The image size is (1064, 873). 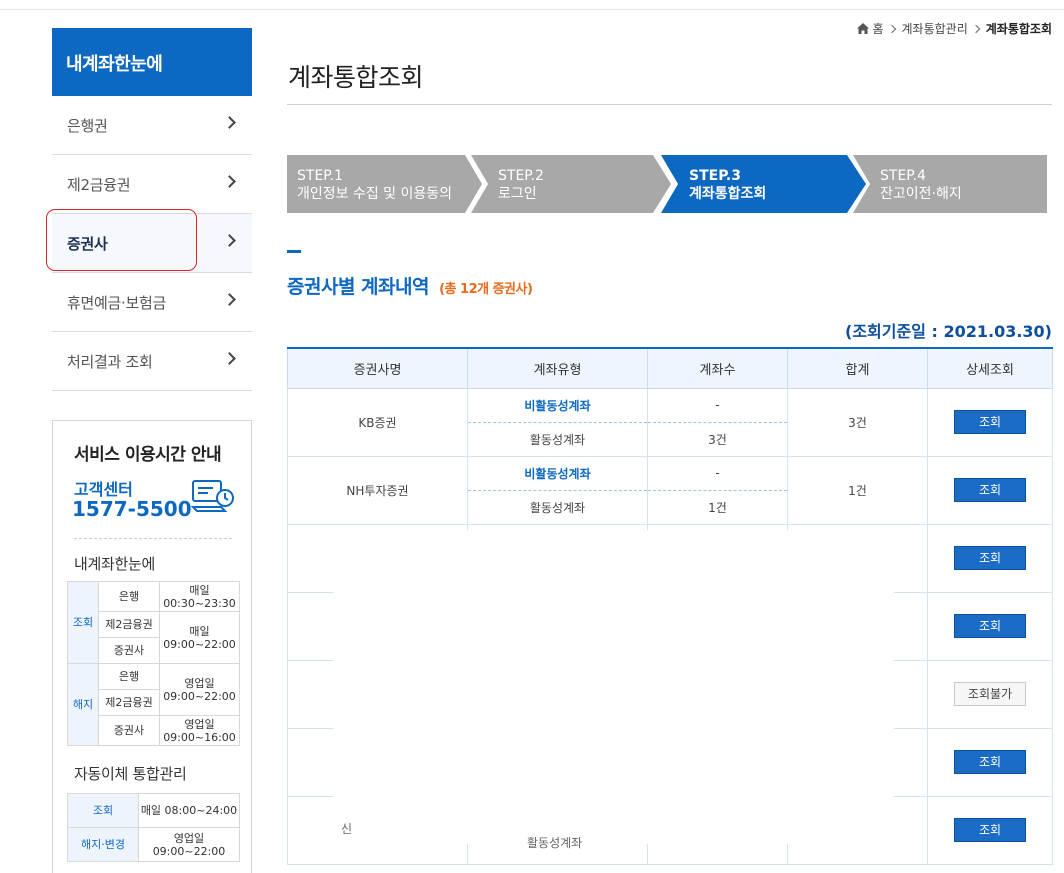 I want to click on step-2: STEP.2 로그인, so click(x=521, y=184).